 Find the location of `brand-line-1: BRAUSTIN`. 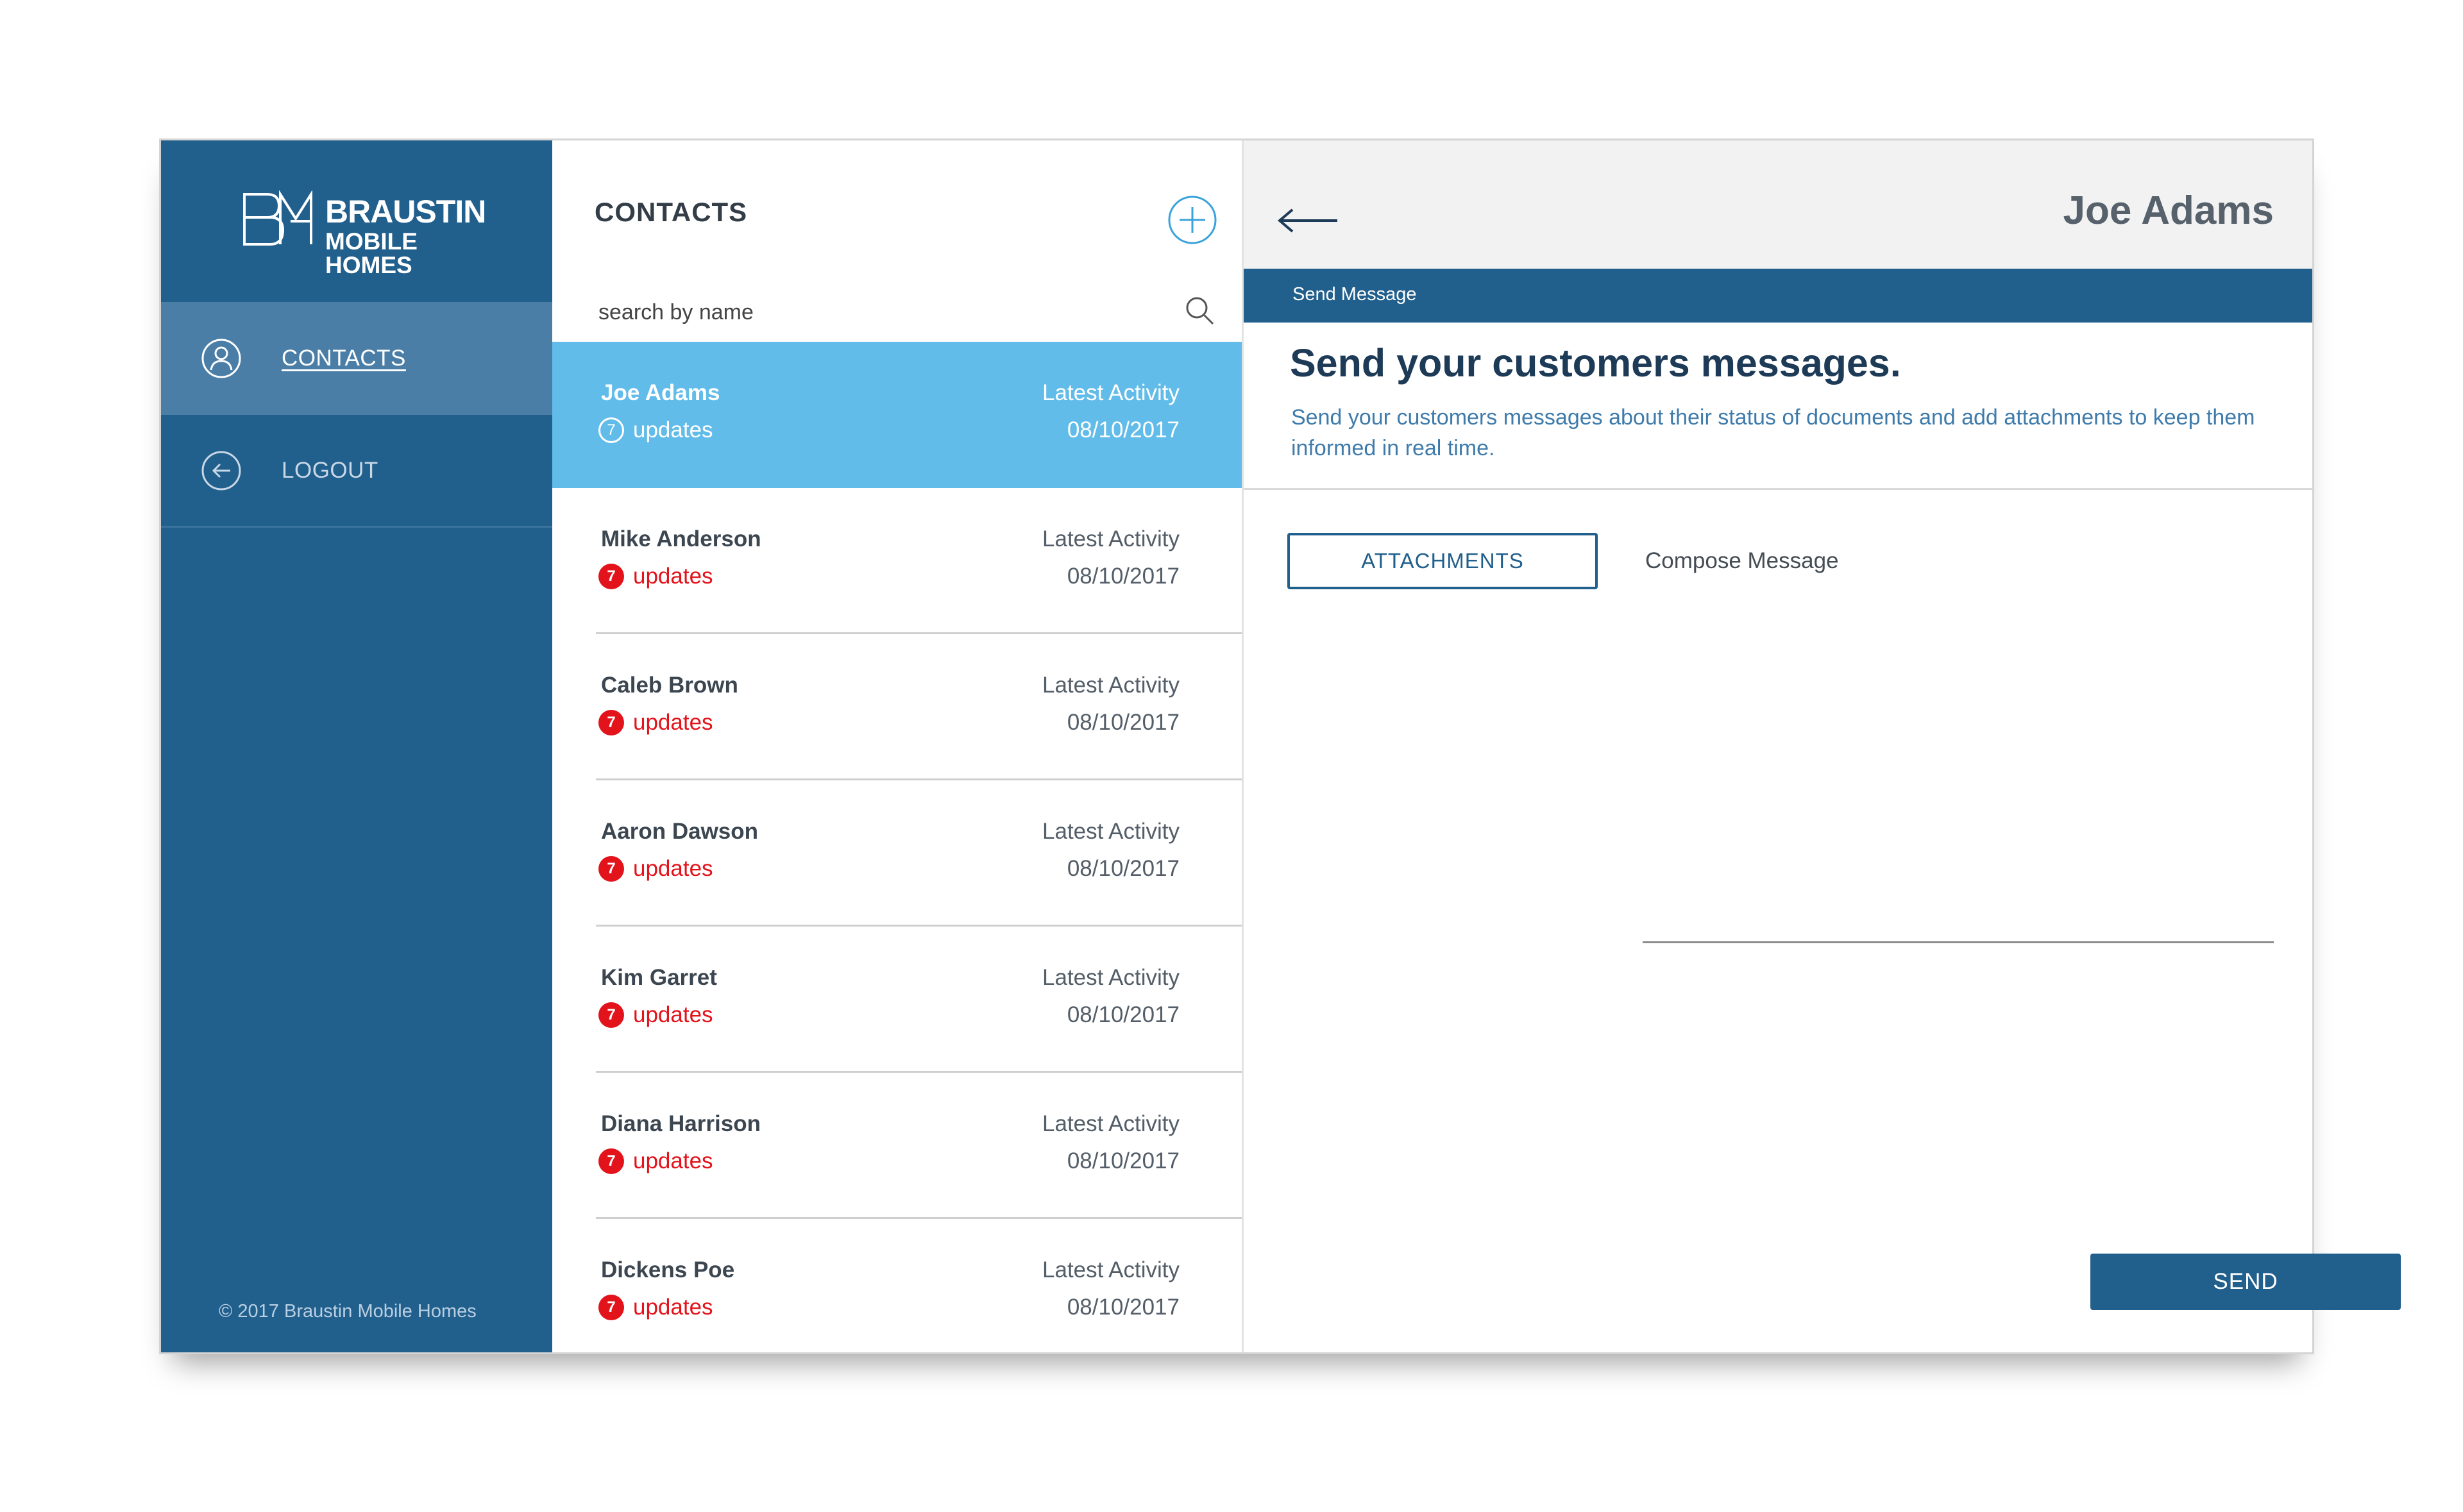

brand-line-1: BRAUSTIN is located at coordinates (405, 212).